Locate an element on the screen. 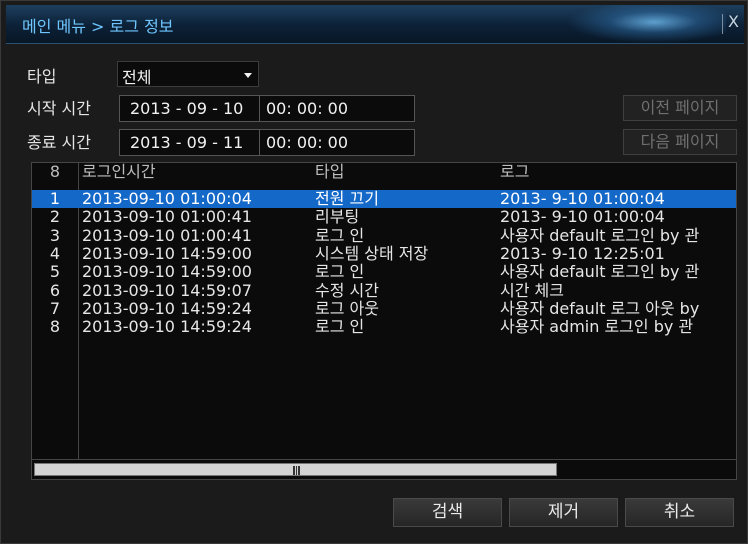  end-date-field: 2013 - 09 - 11 is located at coordinates (189, 142).